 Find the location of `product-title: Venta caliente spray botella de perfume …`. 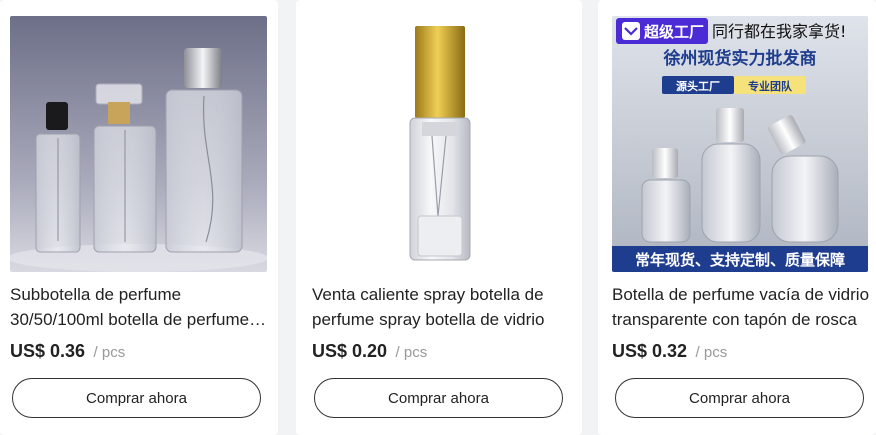

product-title: Venta caliente spray botella de perfume … is located at coordinates (443, 307).